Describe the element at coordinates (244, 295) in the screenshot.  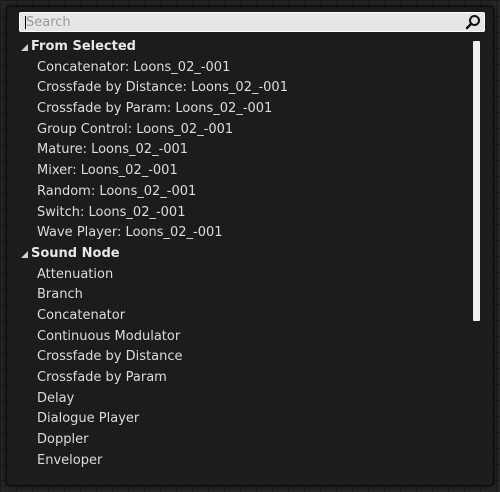
I see `list-item: Branch` at that location.